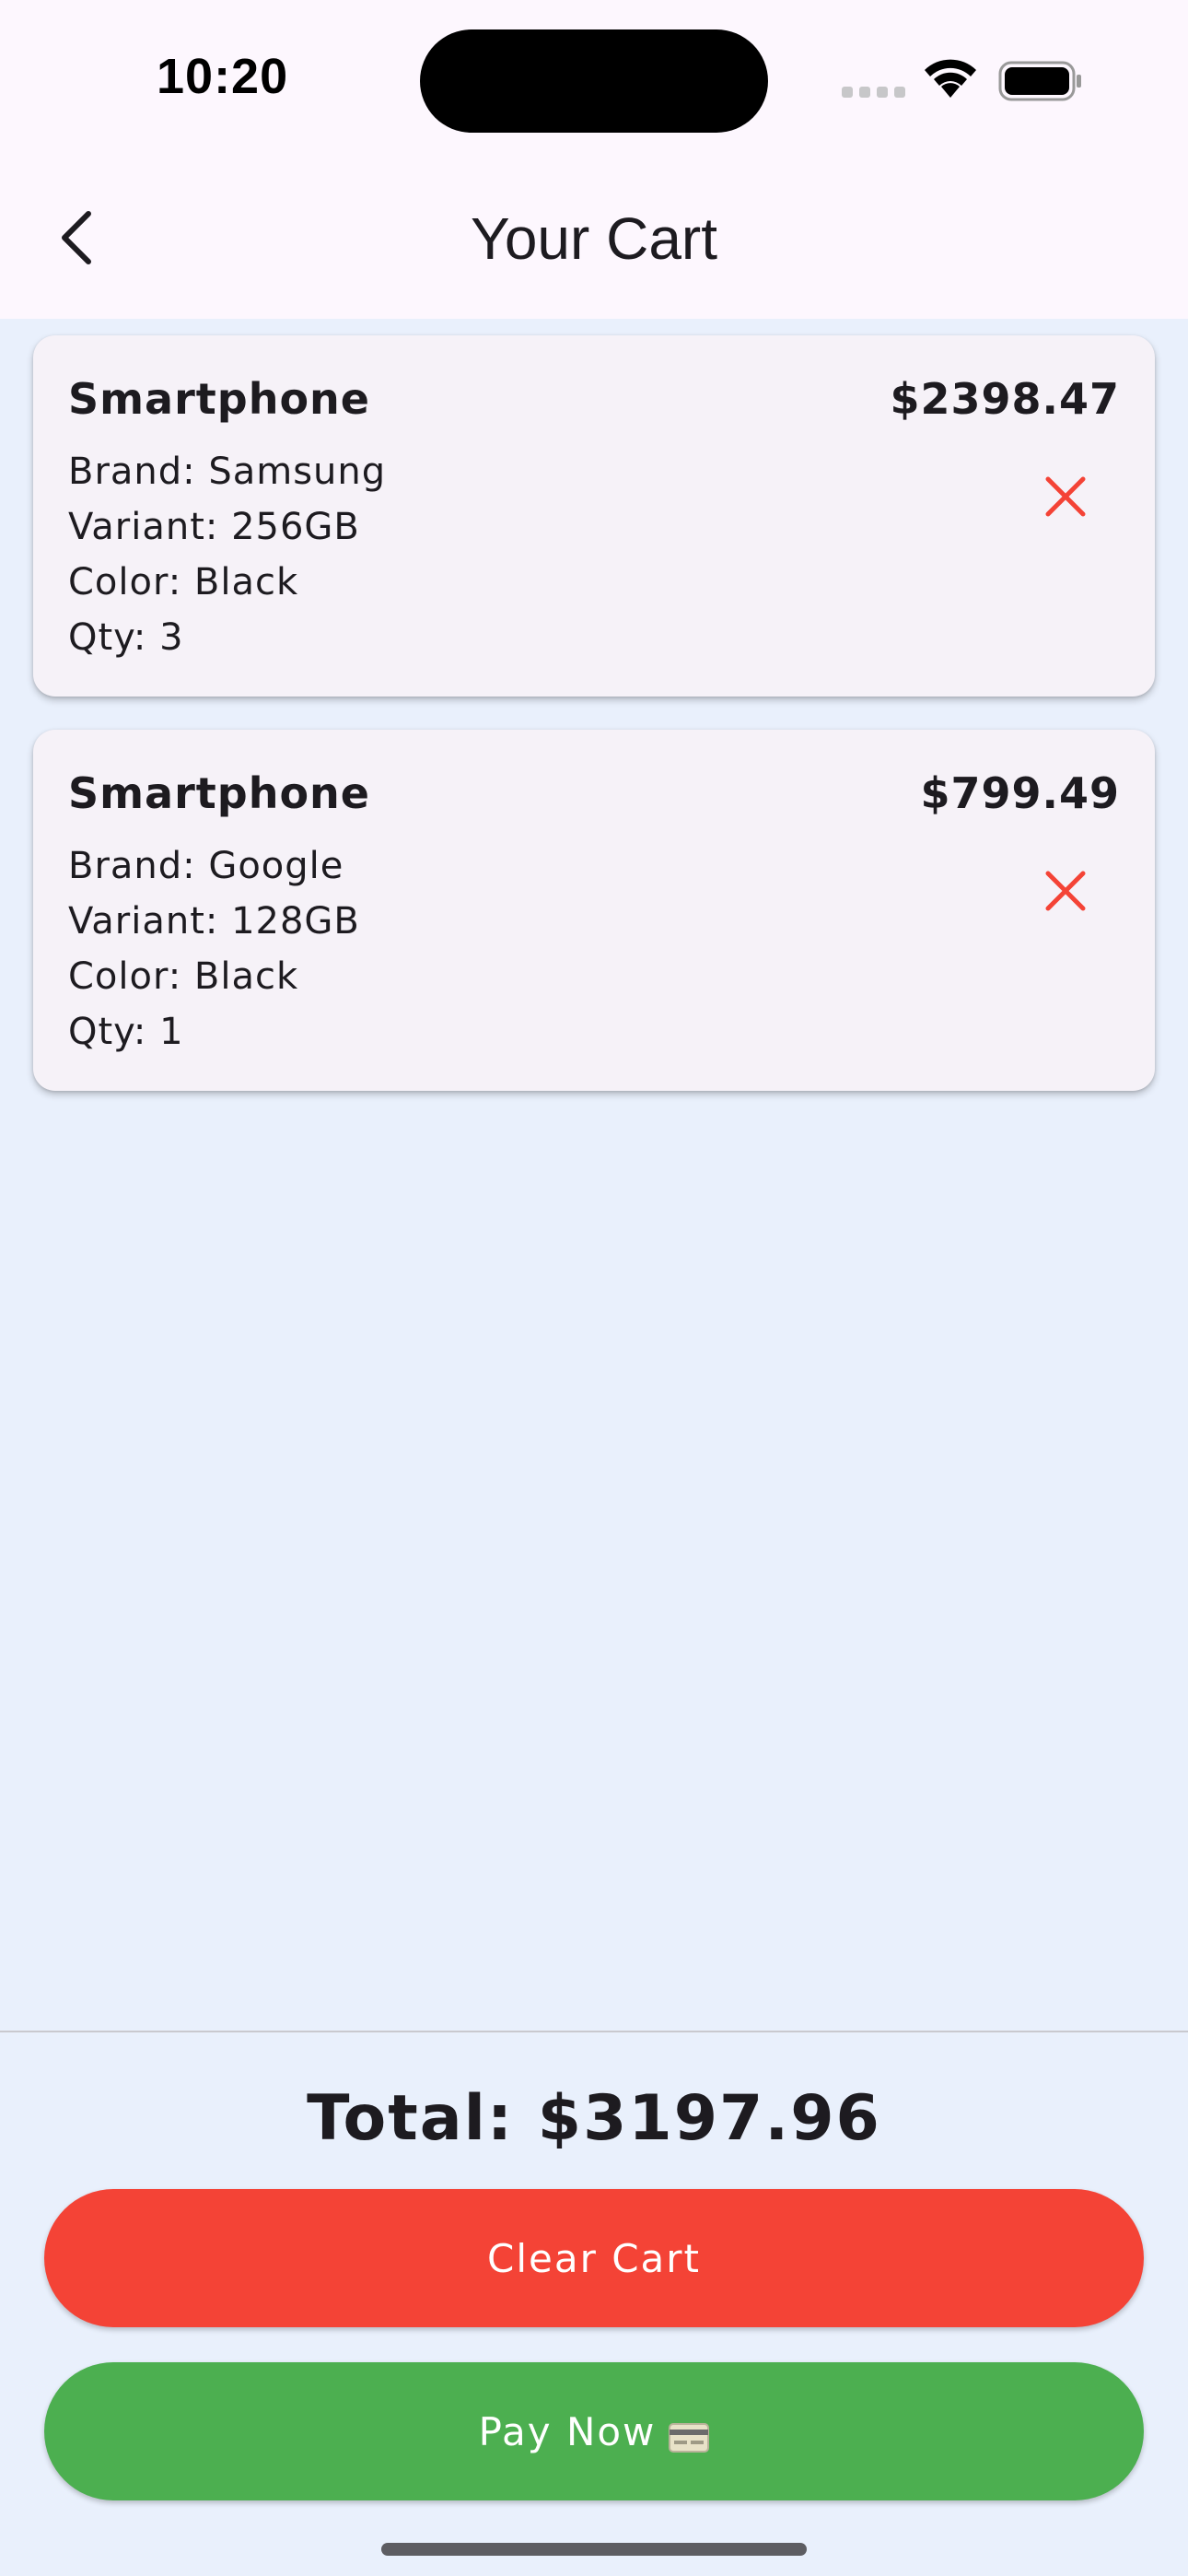 This screenshot has height=2576, width=1188. What do you see at coordinates (594, 238) in the screenshot?
I see `page-title: Your Cart` at bounding box center [594, 238].